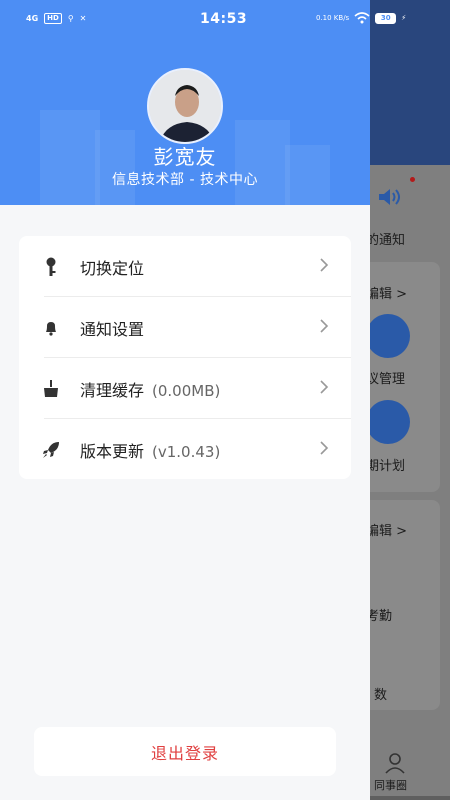 Image resolution: width=450 pixels, height=800 pixels. Describe the element at coordinates (185, 751) in the screenshot. I see `logout-button: 退出登录` at that location.